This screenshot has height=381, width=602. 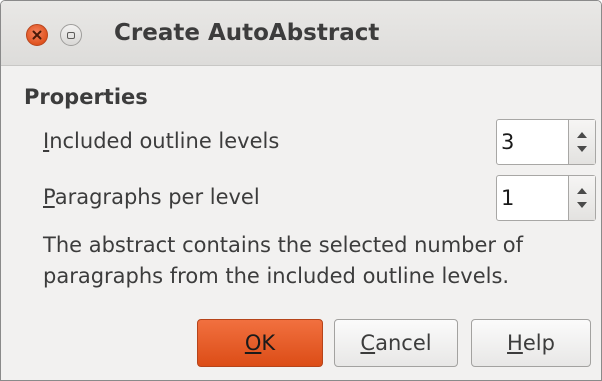 I want to click on paragraphs-per-level-value: 1, so click(x=507, y=198).